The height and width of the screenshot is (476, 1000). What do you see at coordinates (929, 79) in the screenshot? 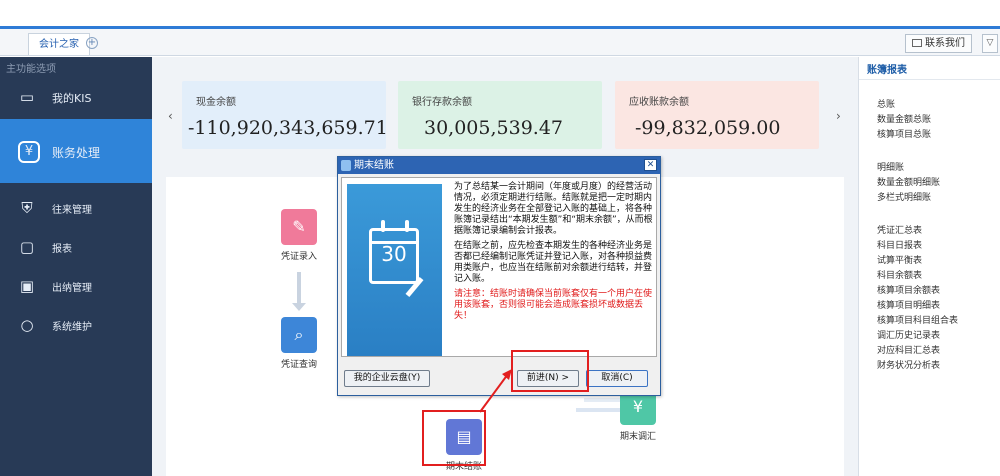
I see `panel-divider` at bounding box center [929, 79].